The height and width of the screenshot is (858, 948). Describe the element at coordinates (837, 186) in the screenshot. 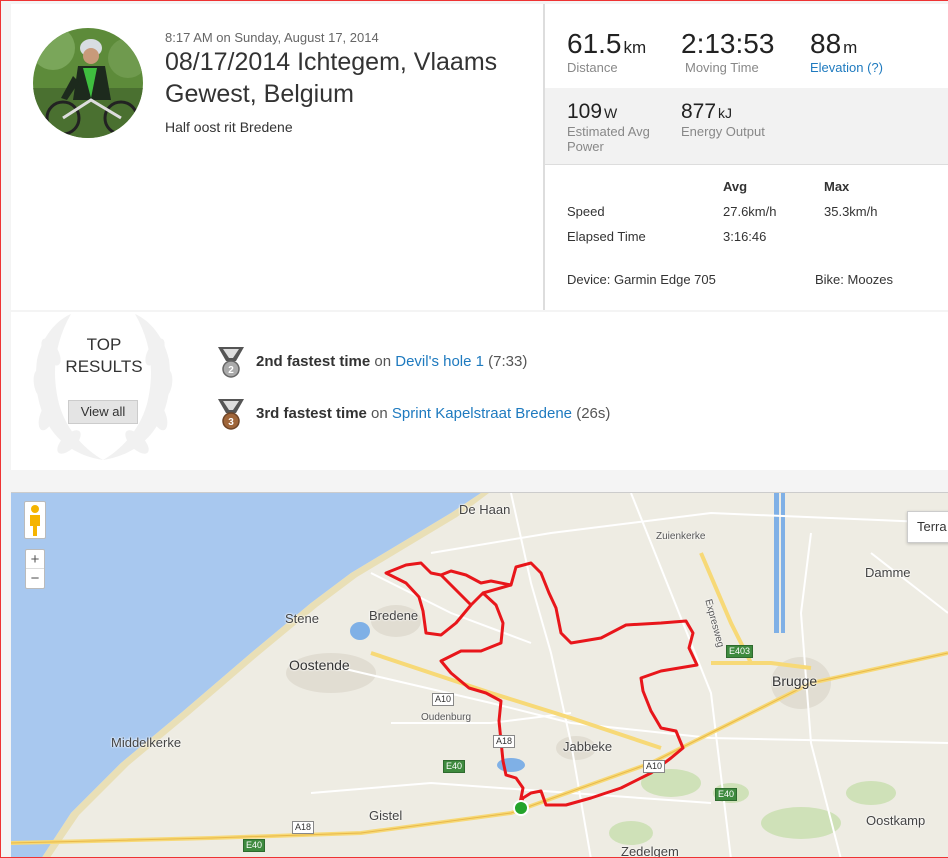

I see `max-column-header: Max` at that location.